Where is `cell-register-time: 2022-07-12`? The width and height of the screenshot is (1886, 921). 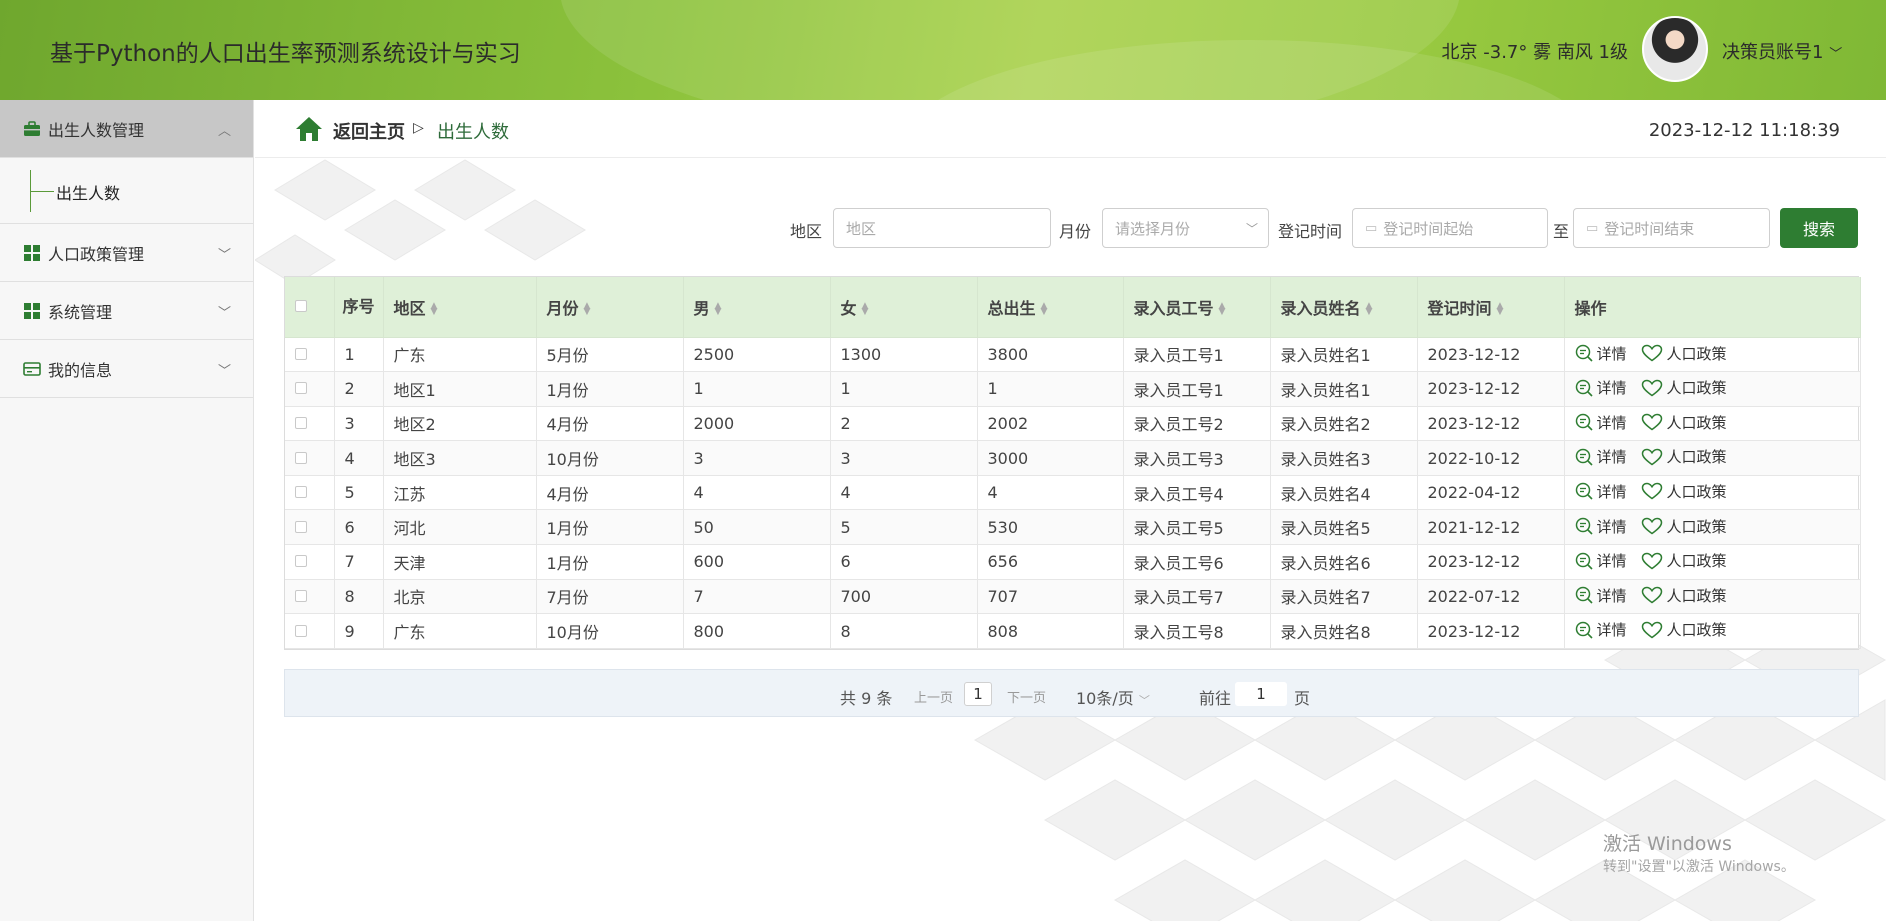 cell-register-time: 2022-07-12 is located at coordinates (1491, 597).